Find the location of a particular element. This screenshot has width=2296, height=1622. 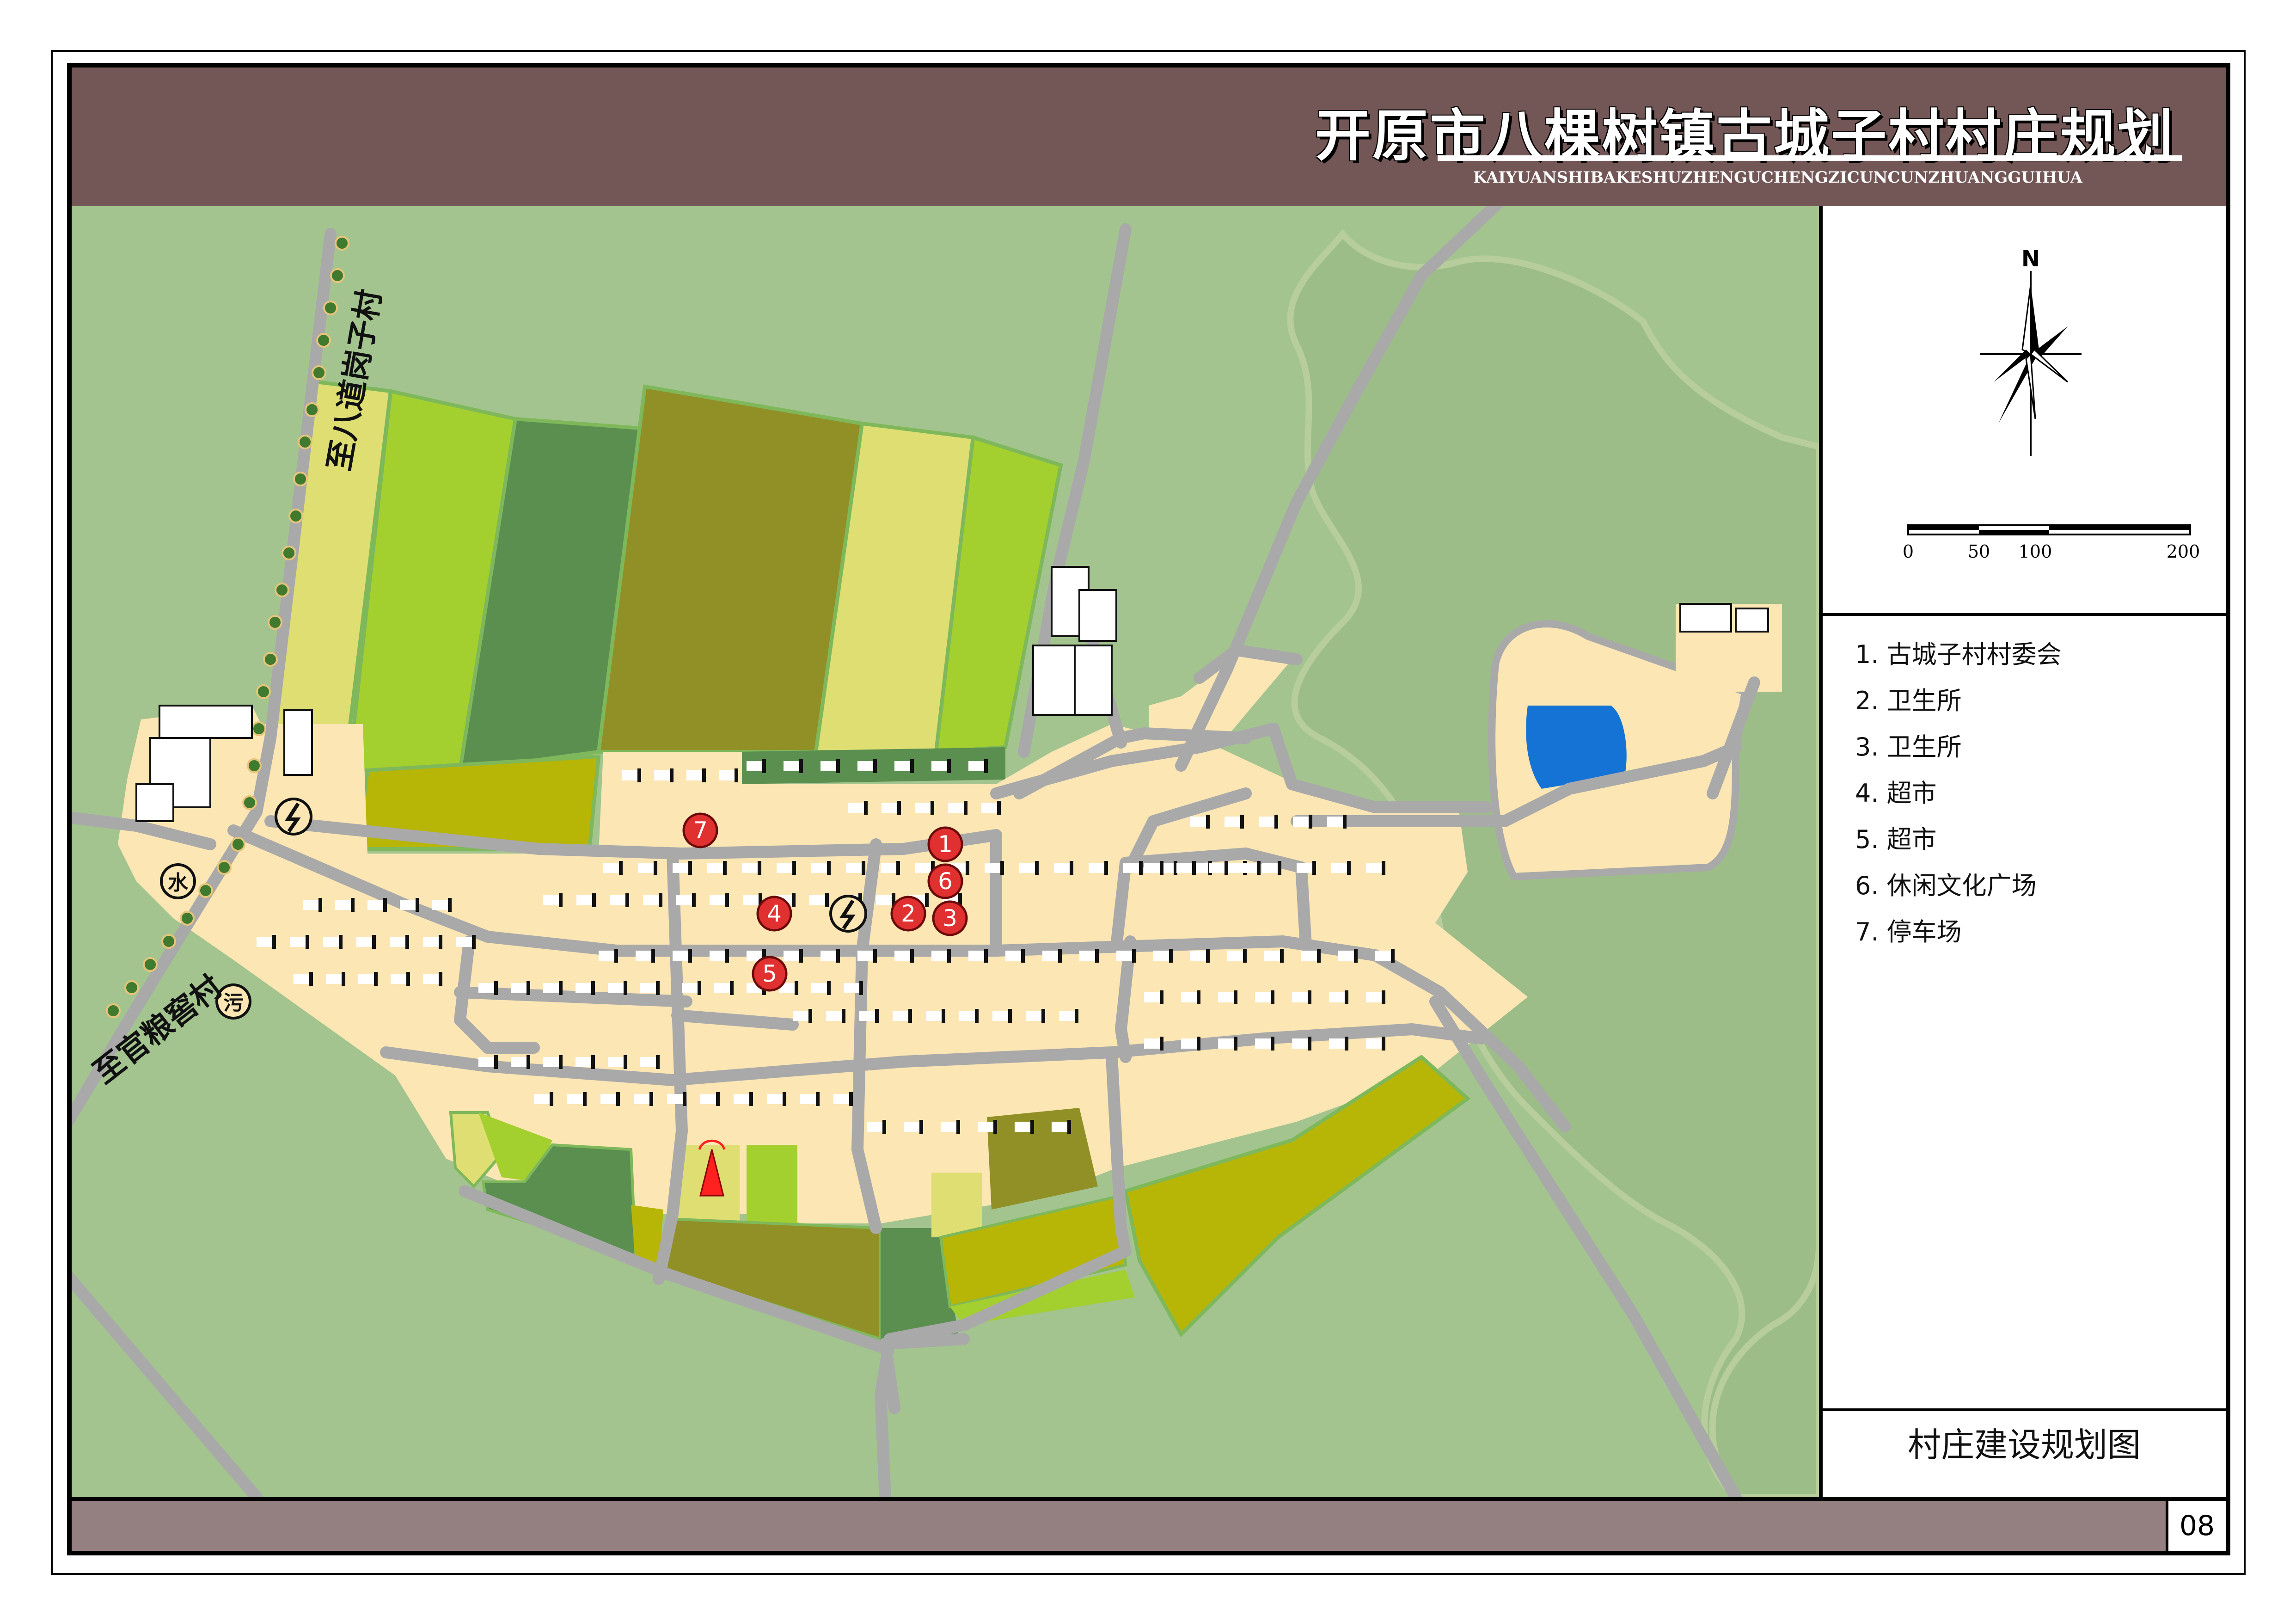

field-pale is located at coordinates (956, 1205).